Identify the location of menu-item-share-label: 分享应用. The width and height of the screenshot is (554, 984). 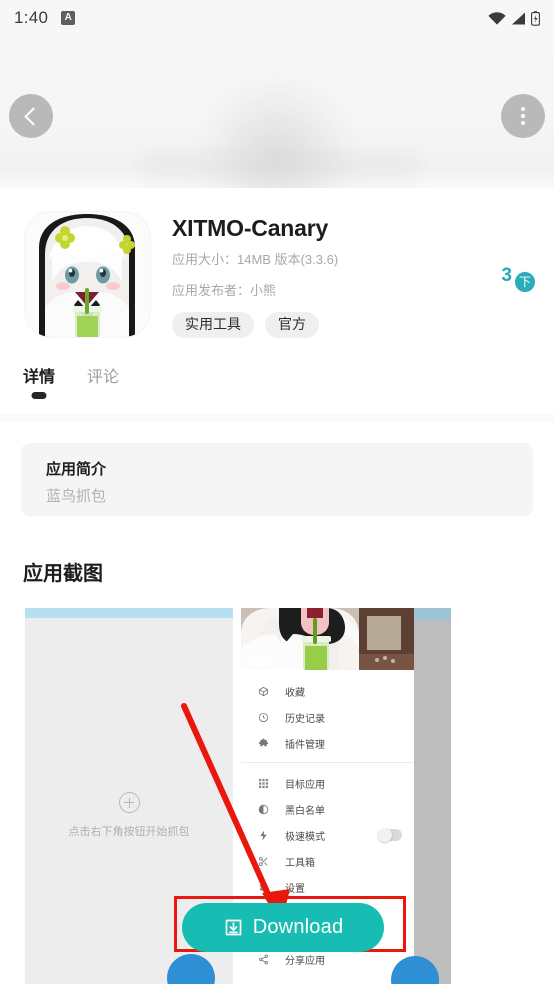
(305, 961).